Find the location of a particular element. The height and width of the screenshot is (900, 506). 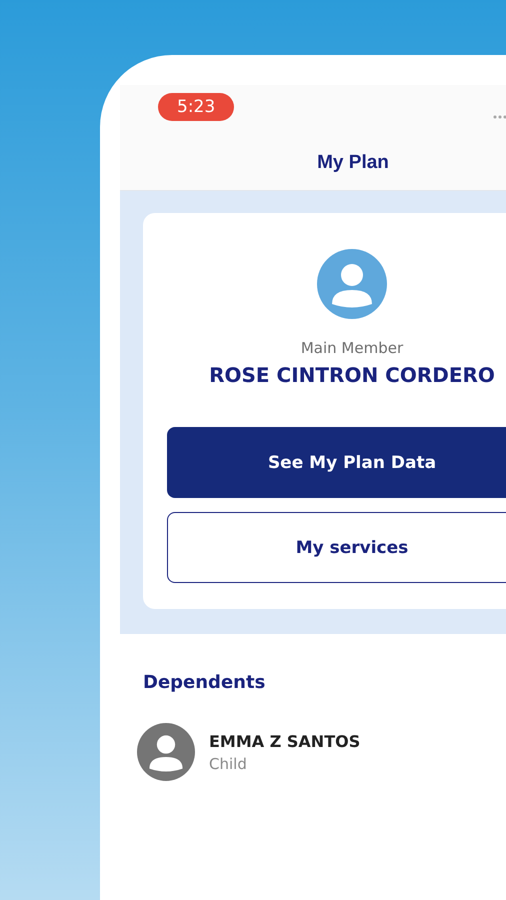

dependent-relation: Child is located at coordinates (228, 763).